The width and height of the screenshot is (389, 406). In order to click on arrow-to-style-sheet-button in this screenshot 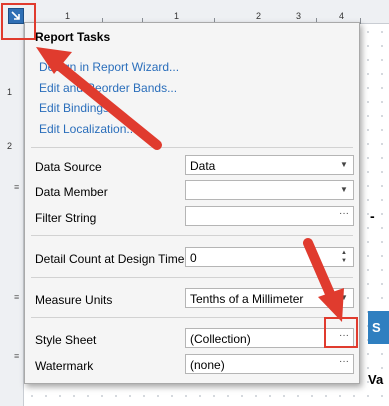, I will do `click(323, 280)`.